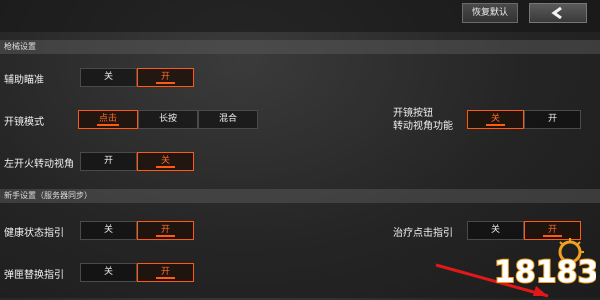  Describe the element at coordinates (545, 272) in the screenshot. I see `watermark-text: 18183` at that location.